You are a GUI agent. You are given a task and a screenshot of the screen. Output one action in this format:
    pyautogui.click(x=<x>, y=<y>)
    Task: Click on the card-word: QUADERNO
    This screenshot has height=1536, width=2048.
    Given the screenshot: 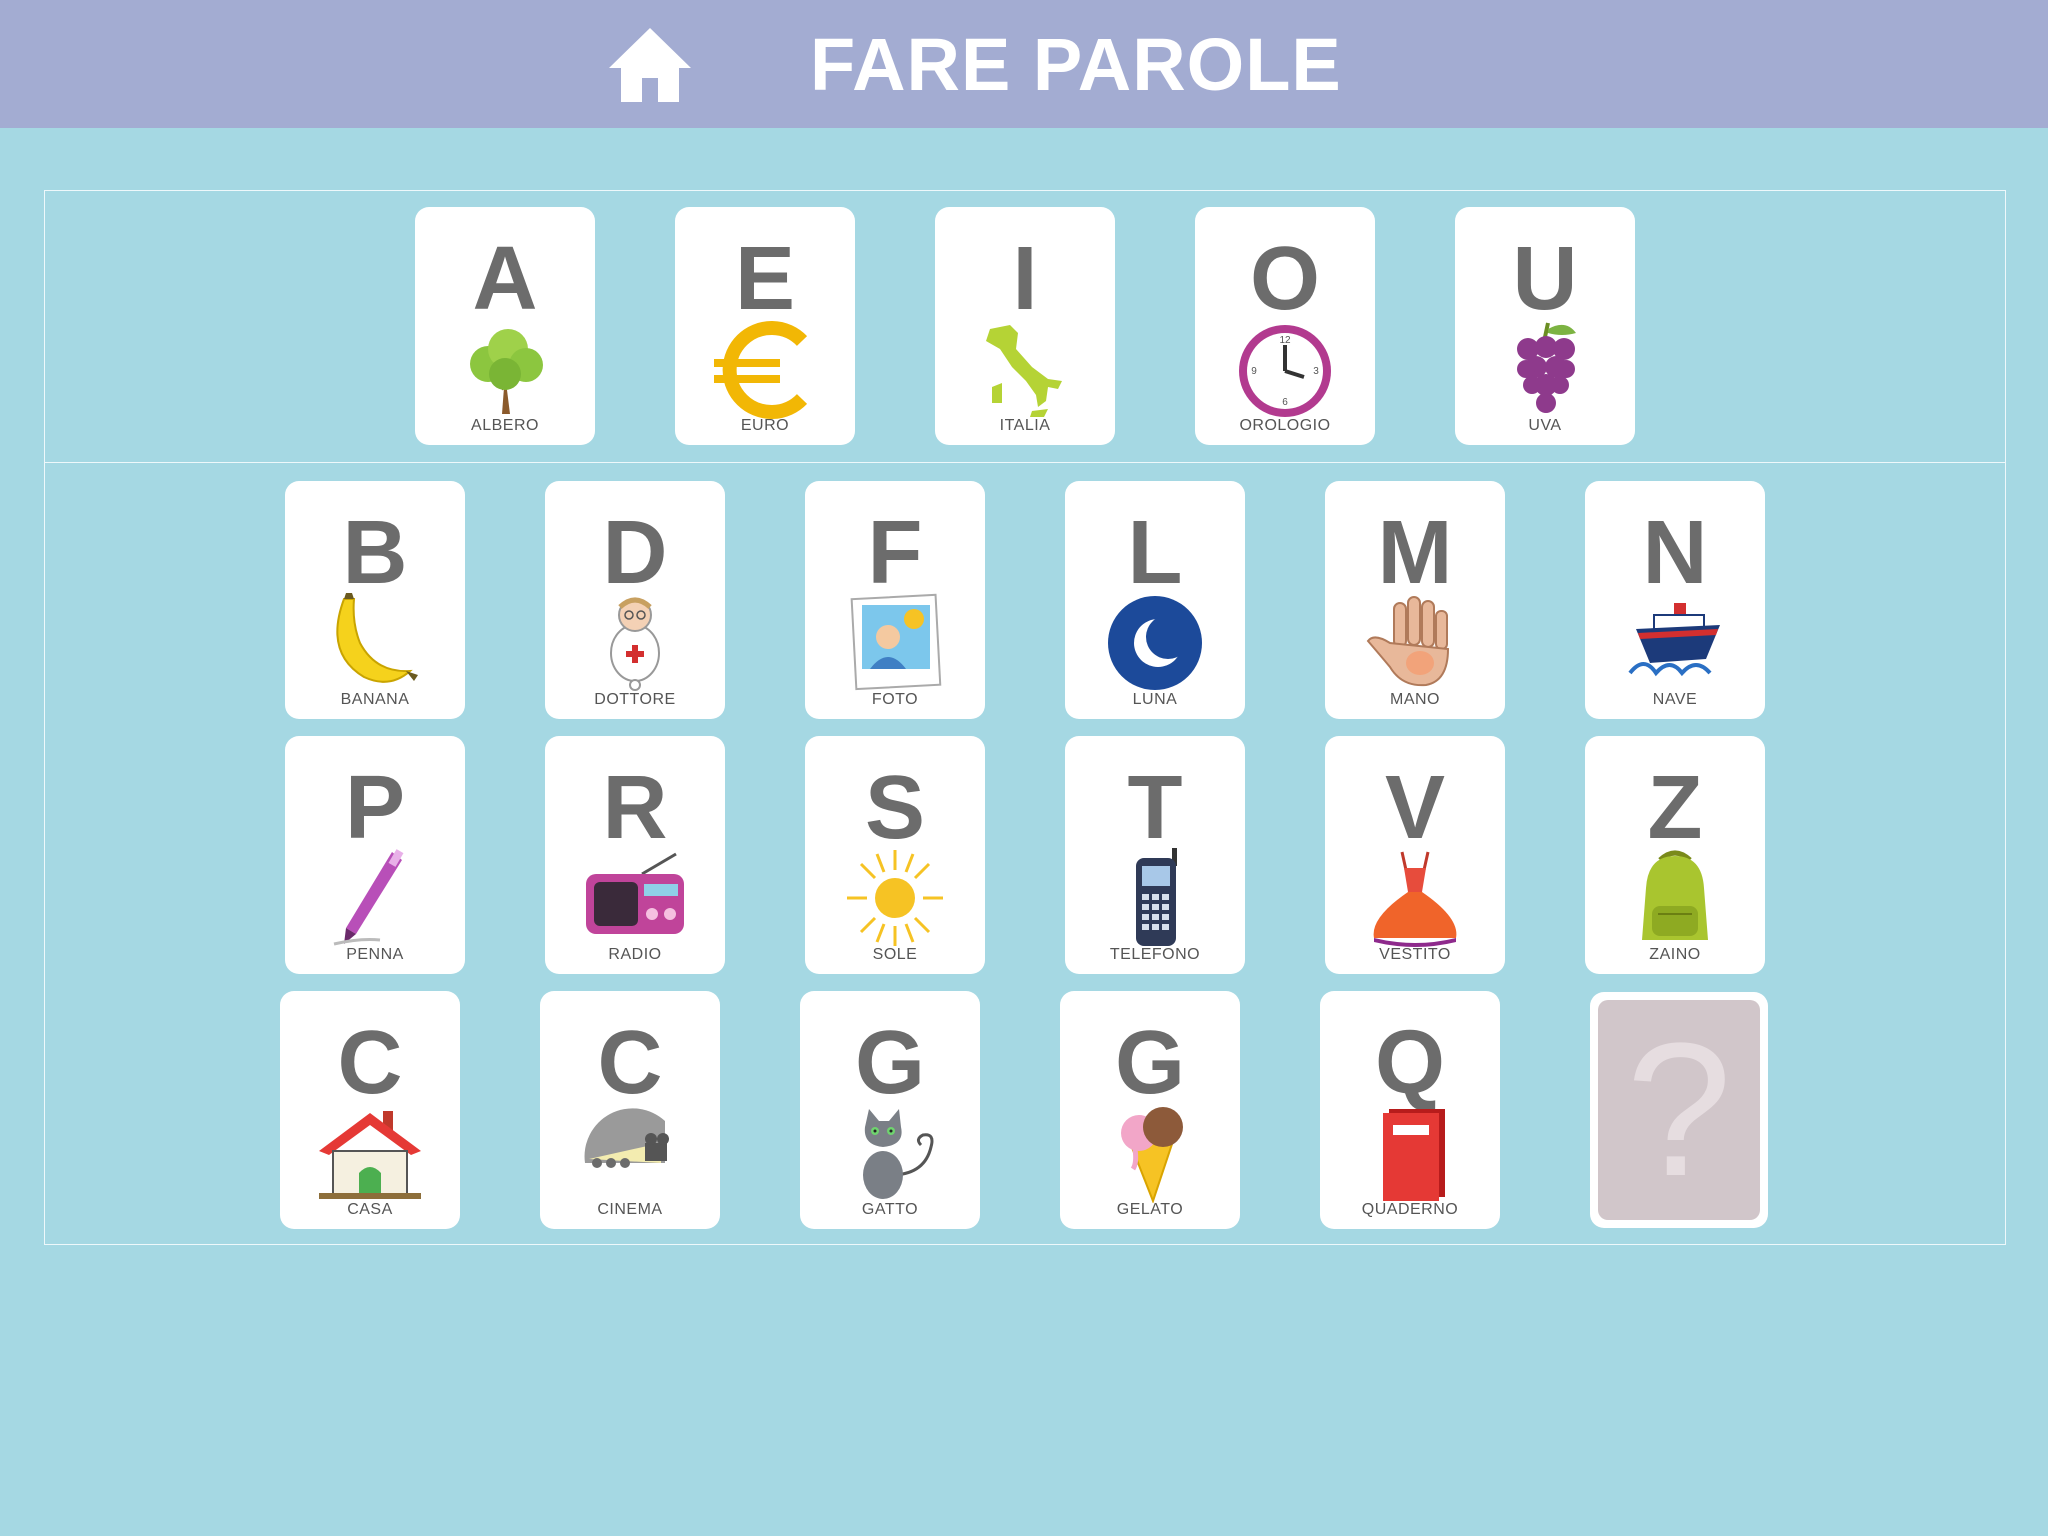 What is the action you would take?
    pyautogui.click(x=1410, y=1209)
    